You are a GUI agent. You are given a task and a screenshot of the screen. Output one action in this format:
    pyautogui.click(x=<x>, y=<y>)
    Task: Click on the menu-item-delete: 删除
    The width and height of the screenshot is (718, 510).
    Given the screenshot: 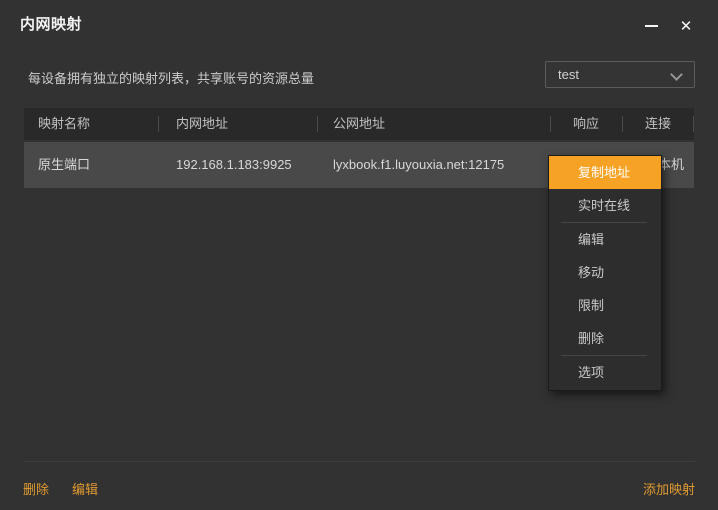 What is the action you would take?
    pyautogui.click(x=605, y=338)
    